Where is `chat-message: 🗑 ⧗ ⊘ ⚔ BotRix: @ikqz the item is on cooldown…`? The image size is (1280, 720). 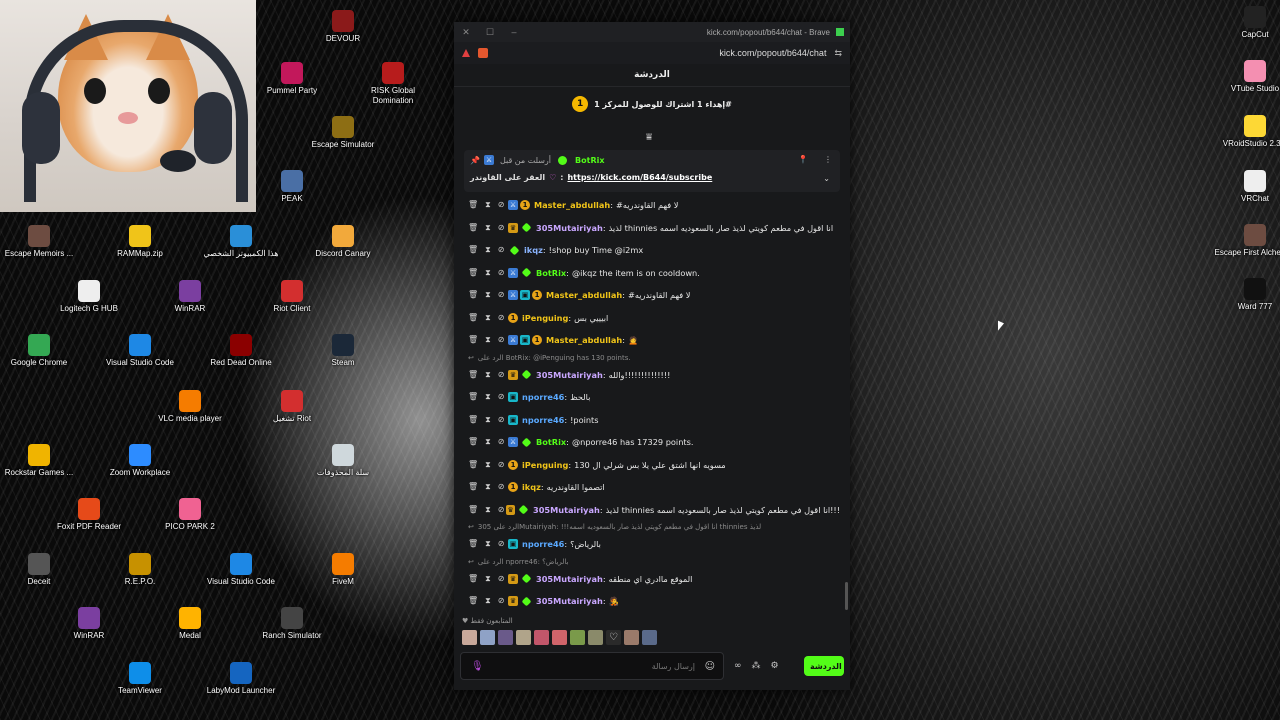 chat-message: 🗑 ⧗ ⊘ ⚔ BotRix: @ikqz the item is on cooldown… is located at coordinates (652, 273).